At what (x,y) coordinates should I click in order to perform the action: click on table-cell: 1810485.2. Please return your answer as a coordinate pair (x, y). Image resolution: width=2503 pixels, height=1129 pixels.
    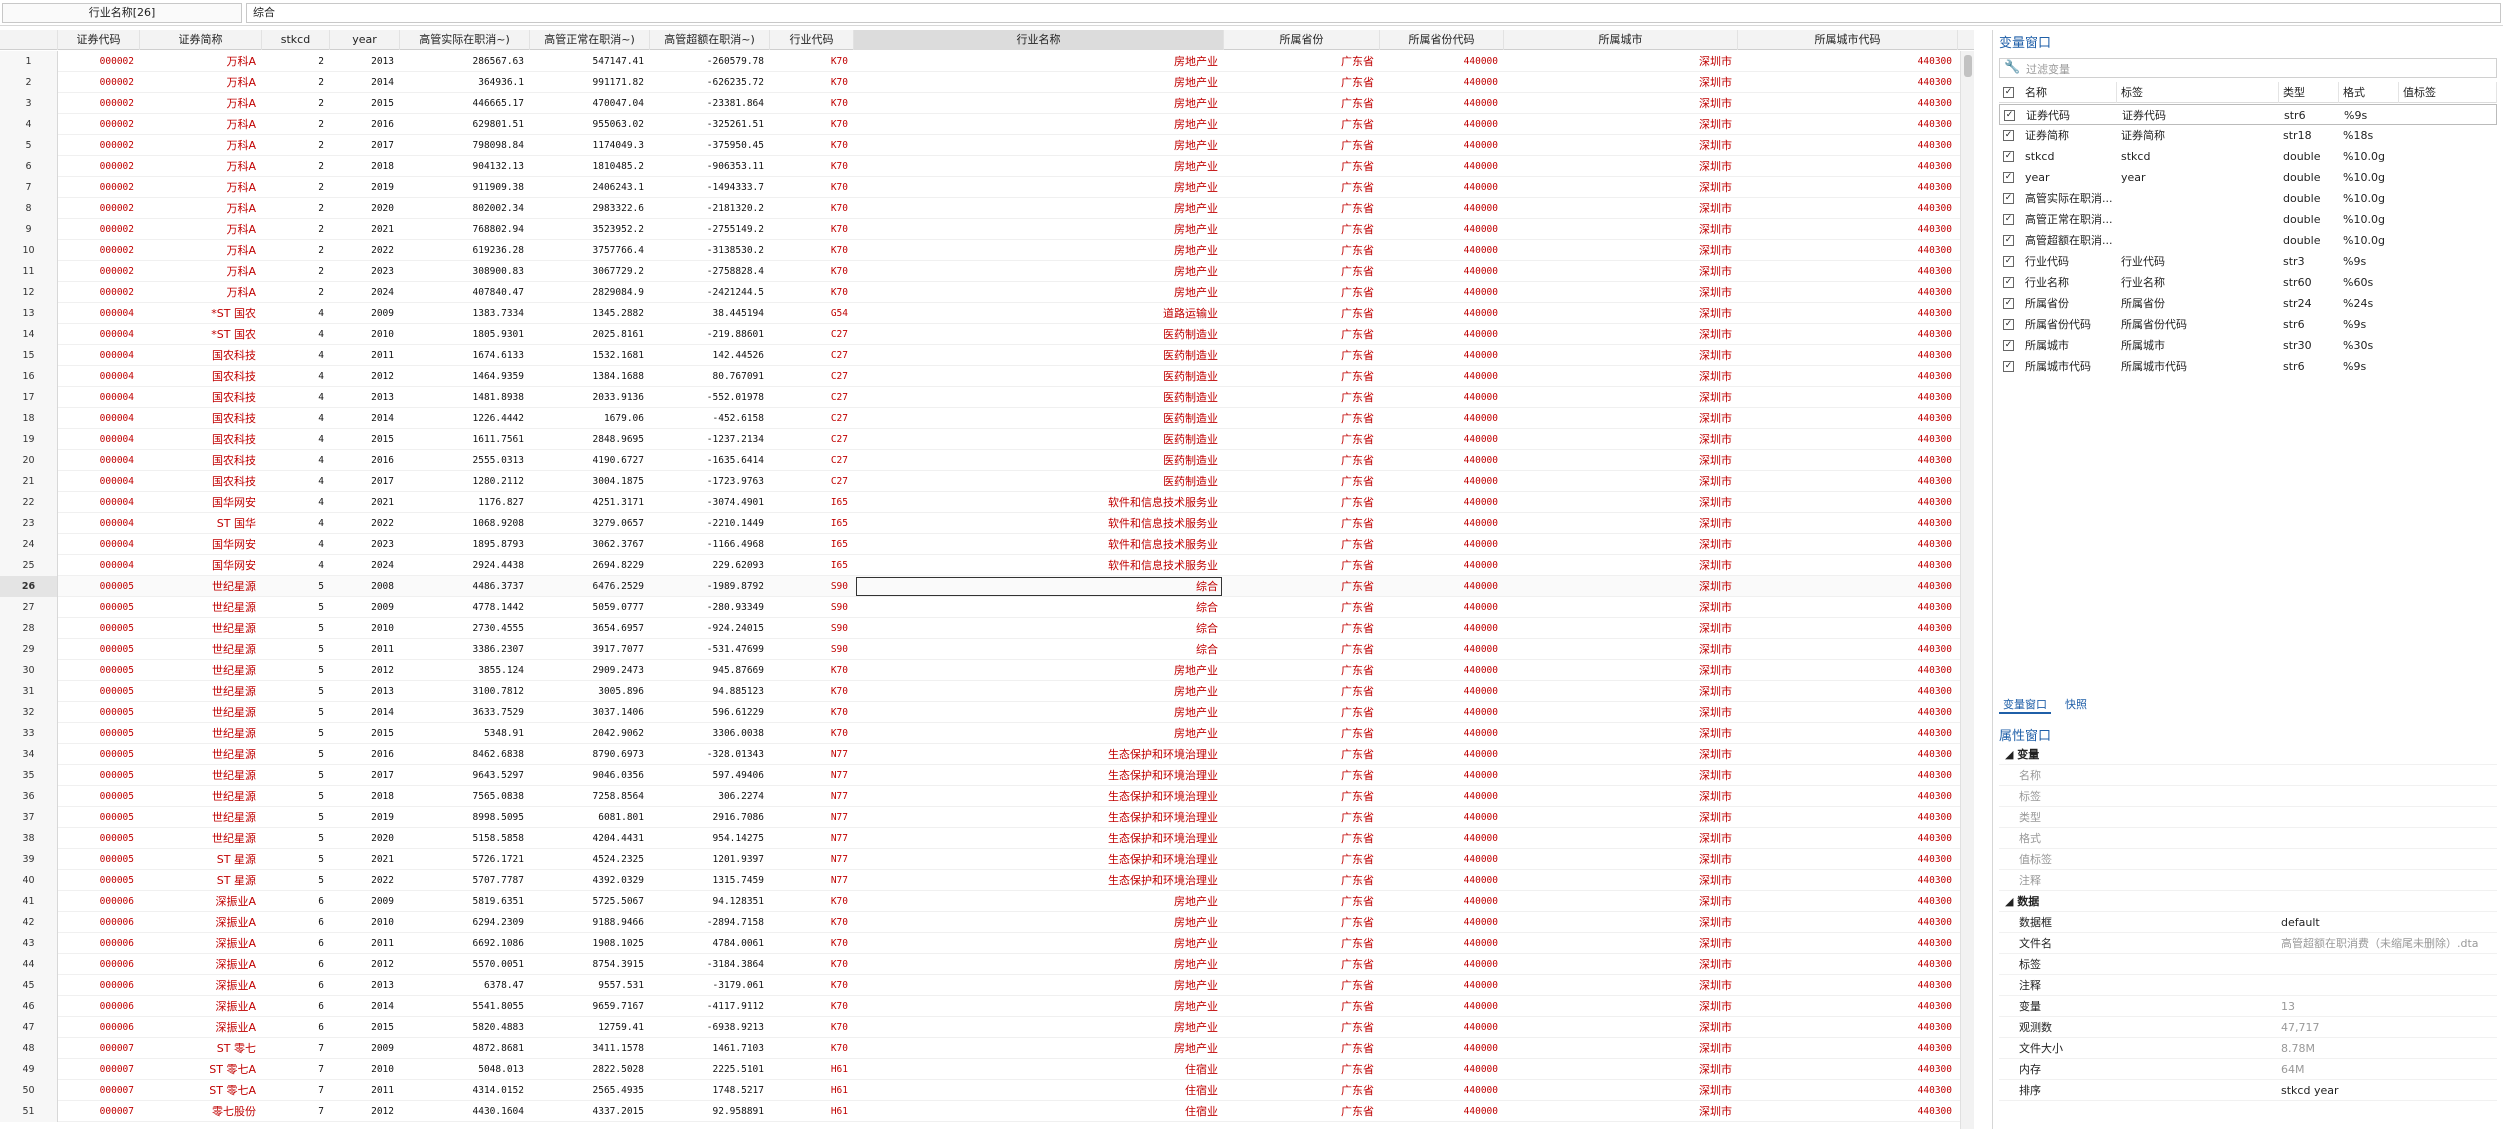
    Looking at the image, I should click on (590, 166).